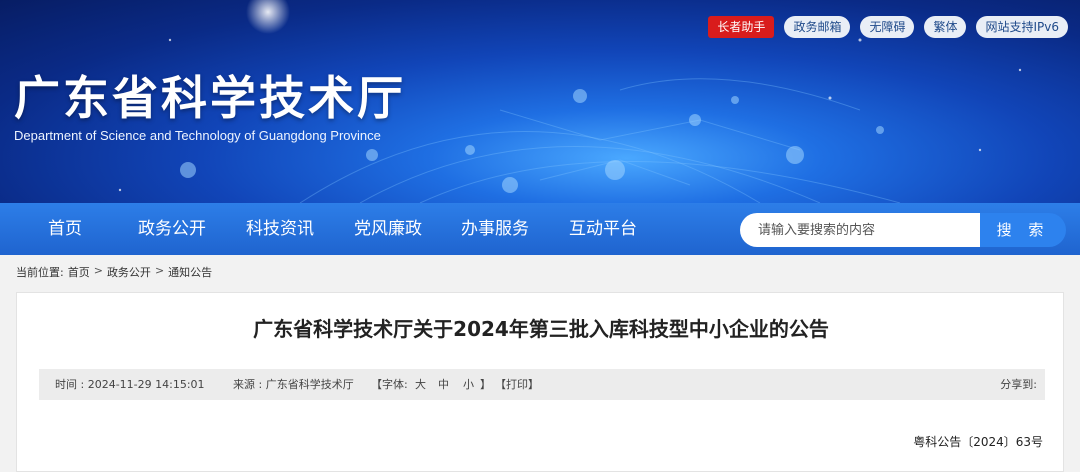  What do you see at coordinates (1023, 230) in the screenshot?
I see `search-button: 搜 索` at bounding box center [1023, 230].